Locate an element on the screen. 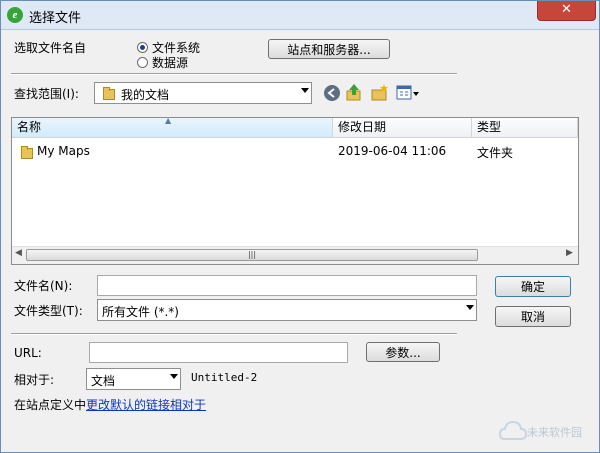 Image resolution: width=600 pixels, height=453 pixels. new-folder-icon is located at coordinates (380, 92).